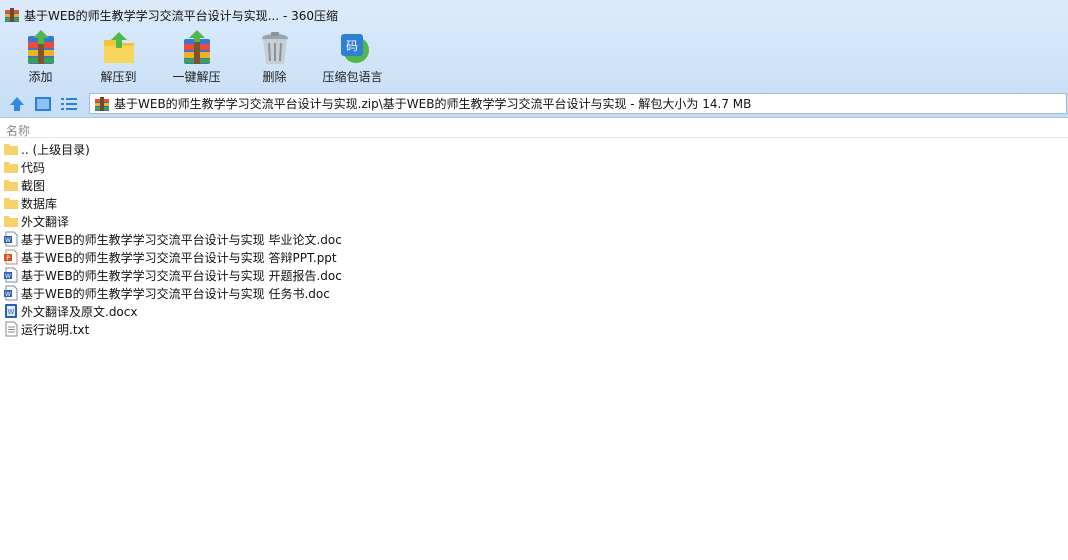 The height and width of the screenshot is (560, 1068). I want to click on list-item: 运行说明.txt, so click(534, 329).